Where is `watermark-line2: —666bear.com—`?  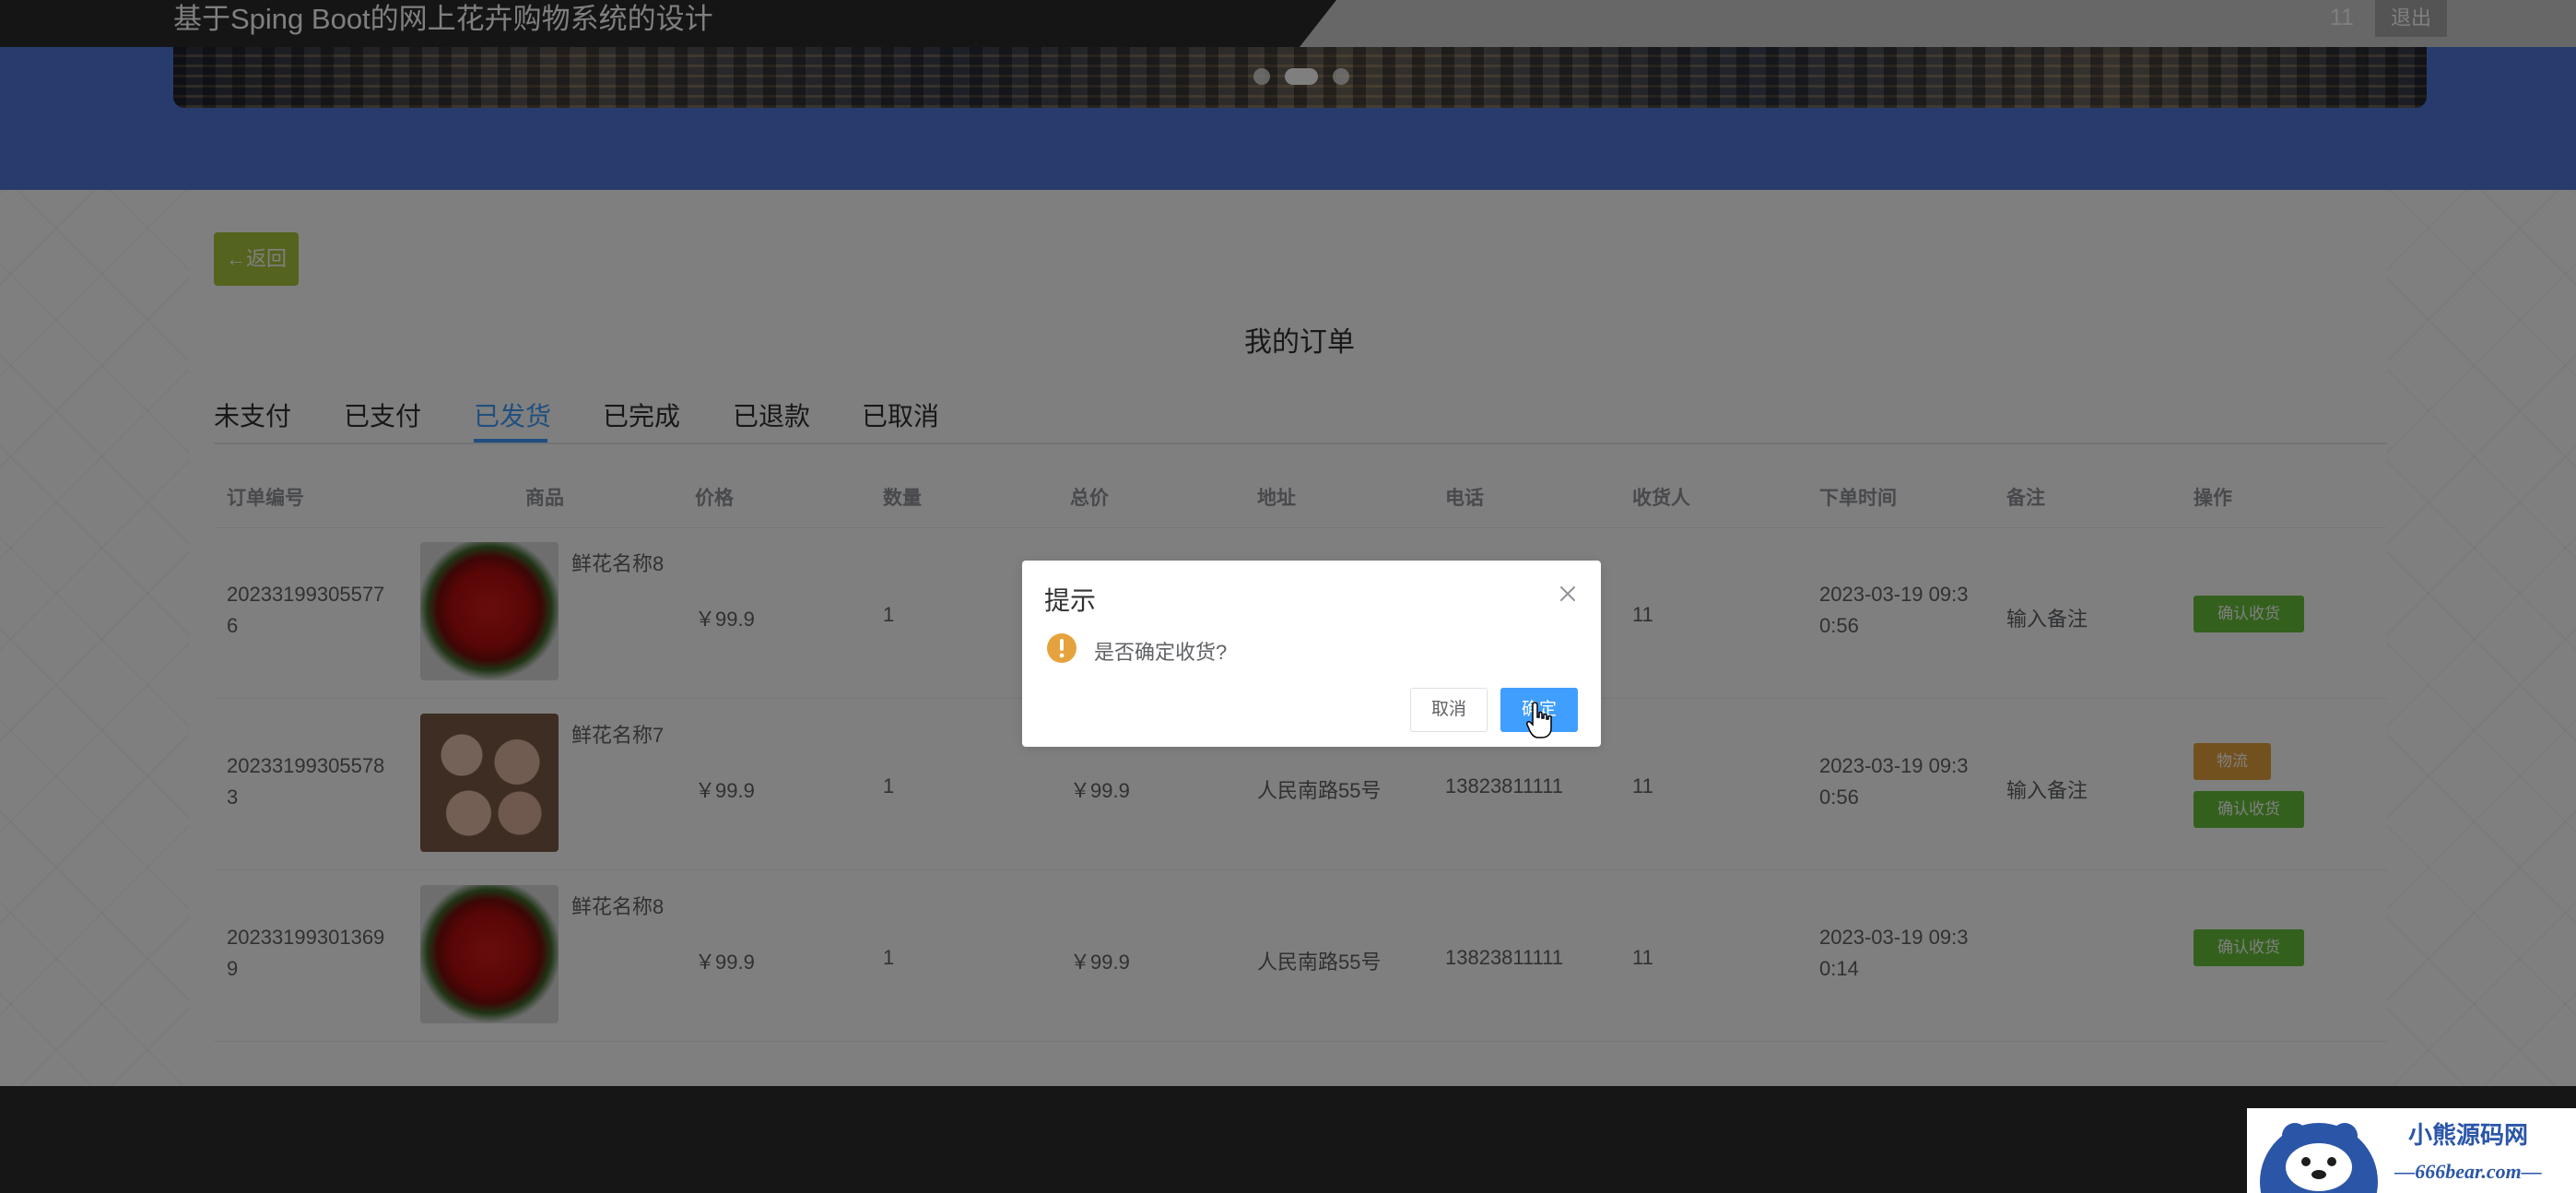
watermark-line2: —666bear.com— is located at coordinates (2468, 1171).